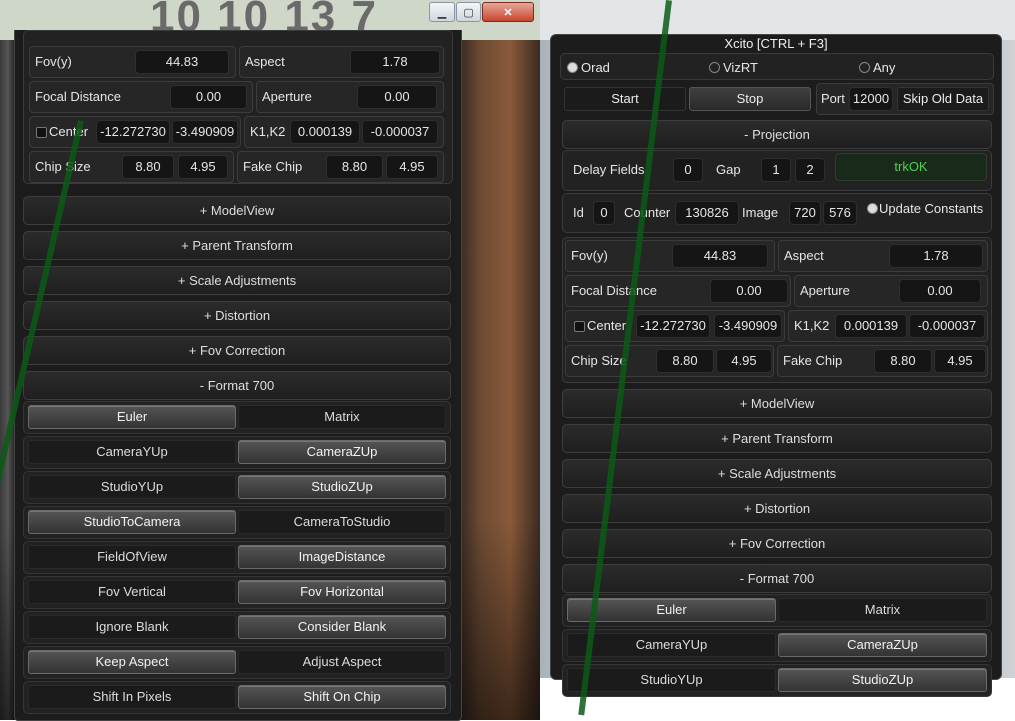 The height and width of the screenshot is (721, 1015). What do you see at coordinates (748, 326) in the screenshot?
I see `right-center-y-value: -3.490909` at bounding box center [748, 326].